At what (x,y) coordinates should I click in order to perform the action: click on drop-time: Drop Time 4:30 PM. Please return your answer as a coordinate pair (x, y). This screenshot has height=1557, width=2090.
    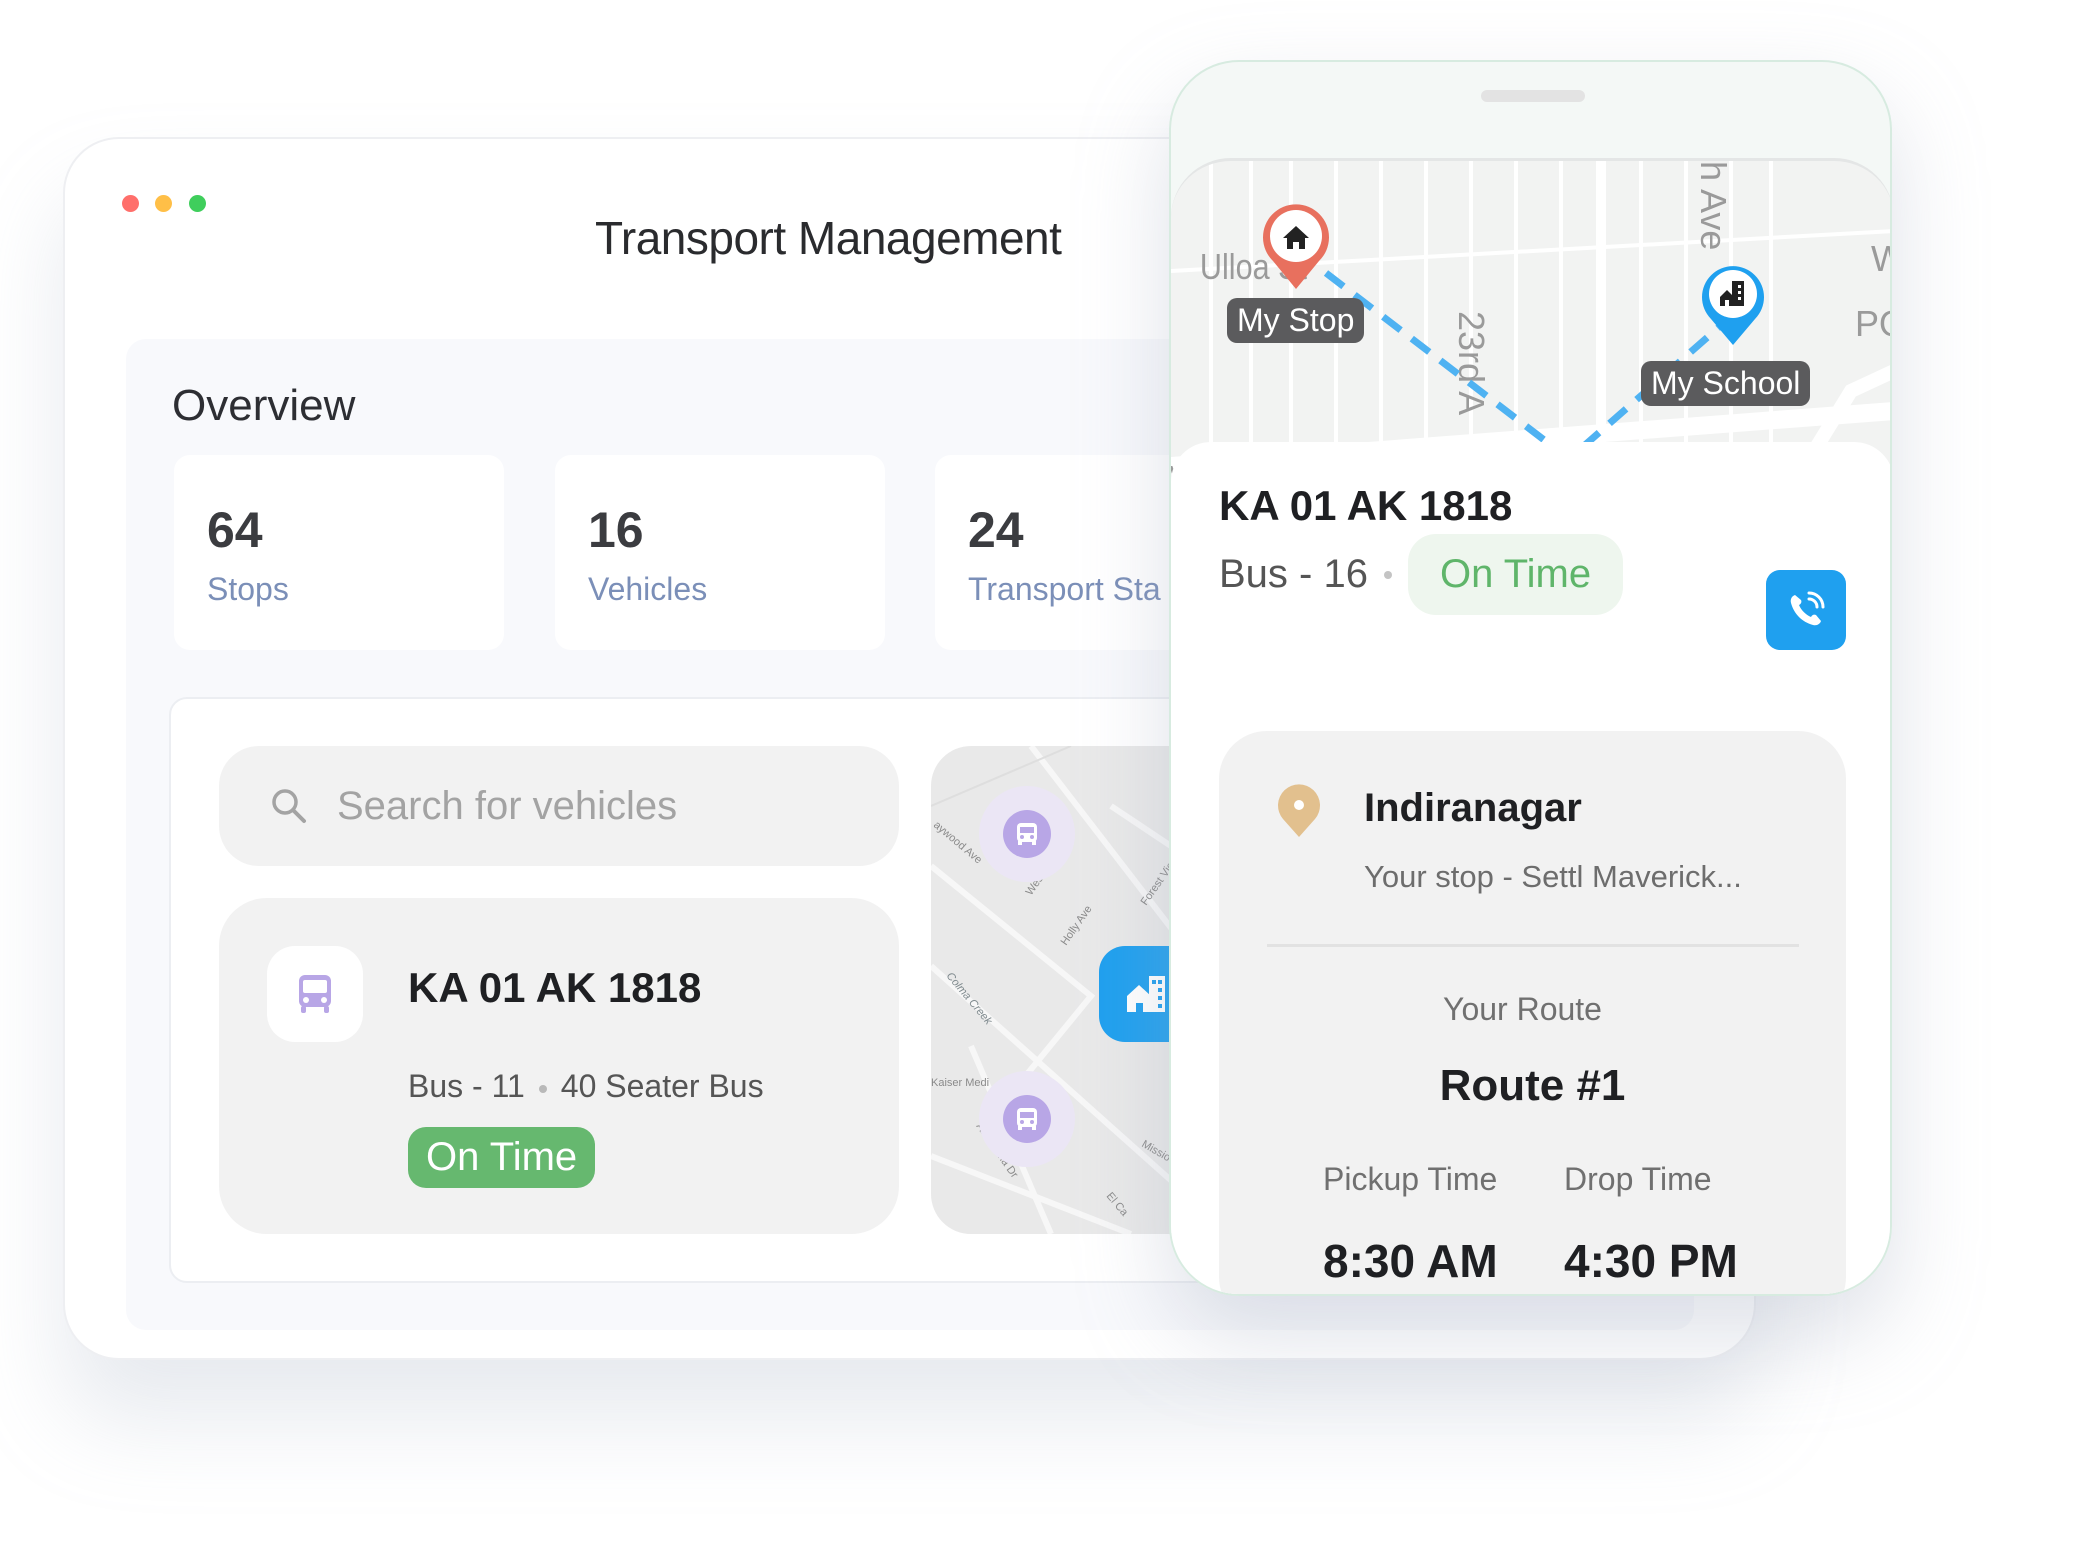
    Looking at the image, I should click on (1651, 1224).